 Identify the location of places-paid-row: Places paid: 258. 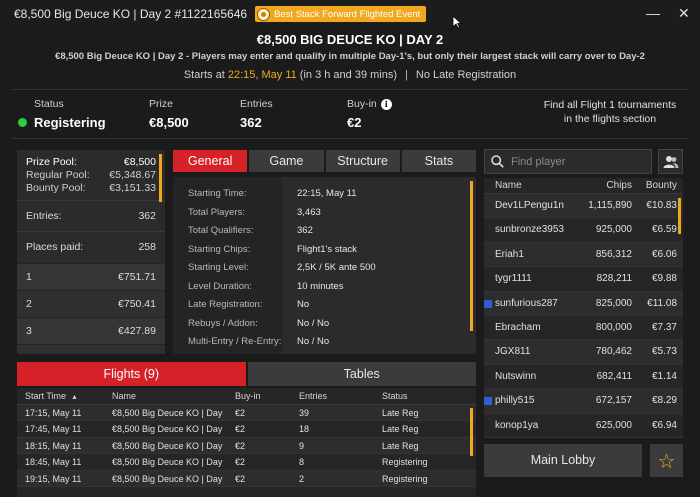
(91, 247).